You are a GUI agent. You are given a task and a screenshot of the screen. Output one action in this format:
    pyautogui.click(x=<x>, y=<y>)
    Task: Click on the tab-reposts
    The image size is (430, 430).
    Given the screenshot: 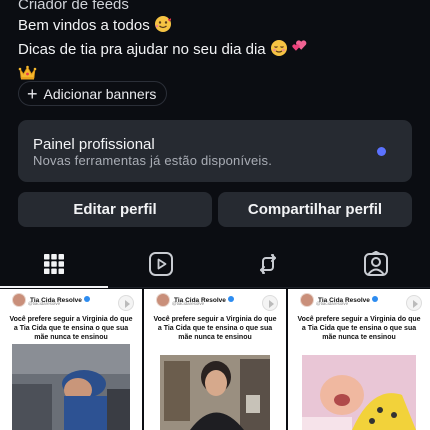 What is the action you would take?
    pyautogui.click(x=268, y=266)
    